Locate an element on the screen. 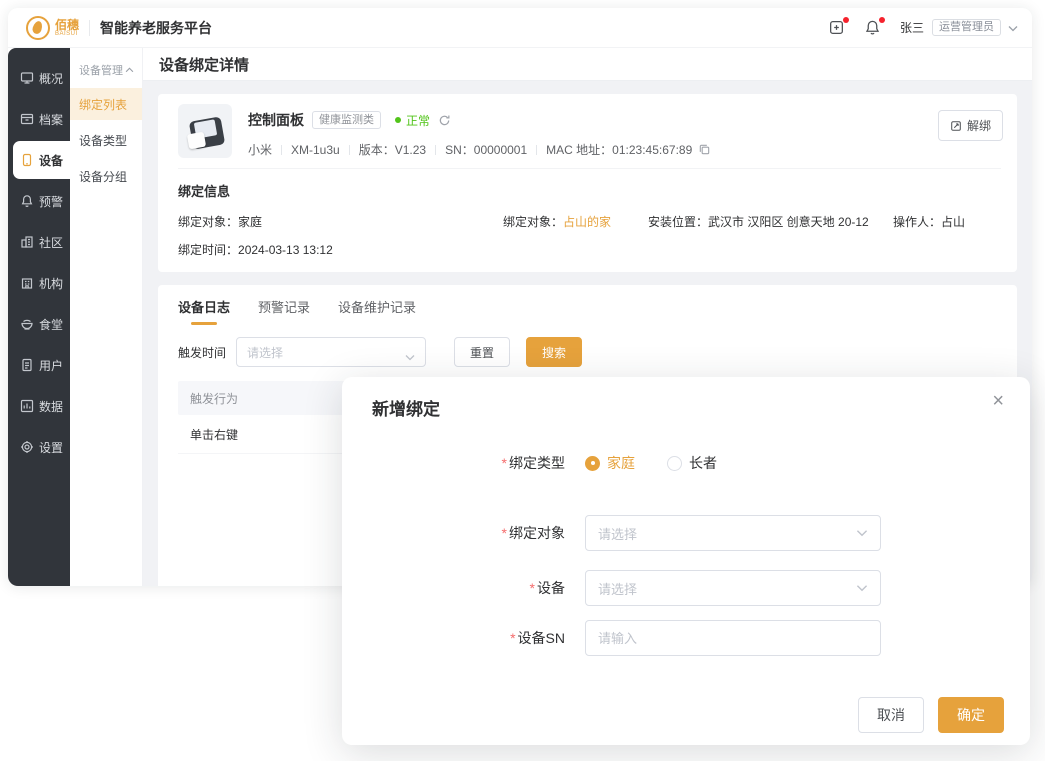  trigger-time-select: 请选择 is located at coordinates (331, 352).